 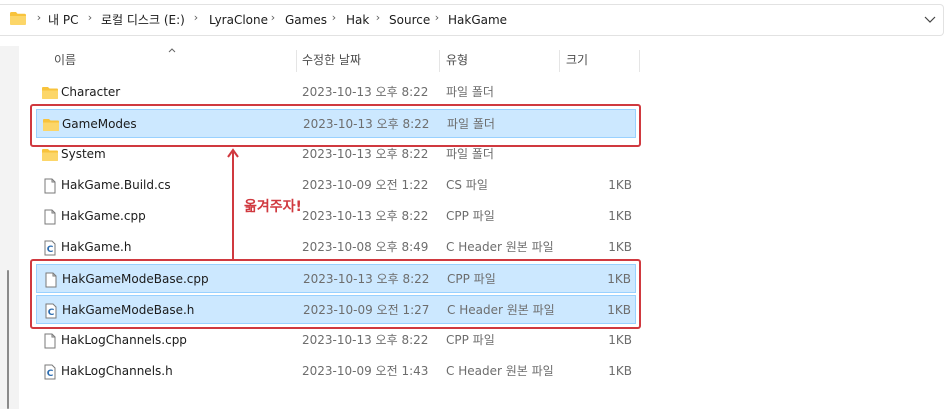 What do you see at coordinates (457, 60) in the screenshot?
I see `column-header-type: 유형` at bounding box center [457, 60].